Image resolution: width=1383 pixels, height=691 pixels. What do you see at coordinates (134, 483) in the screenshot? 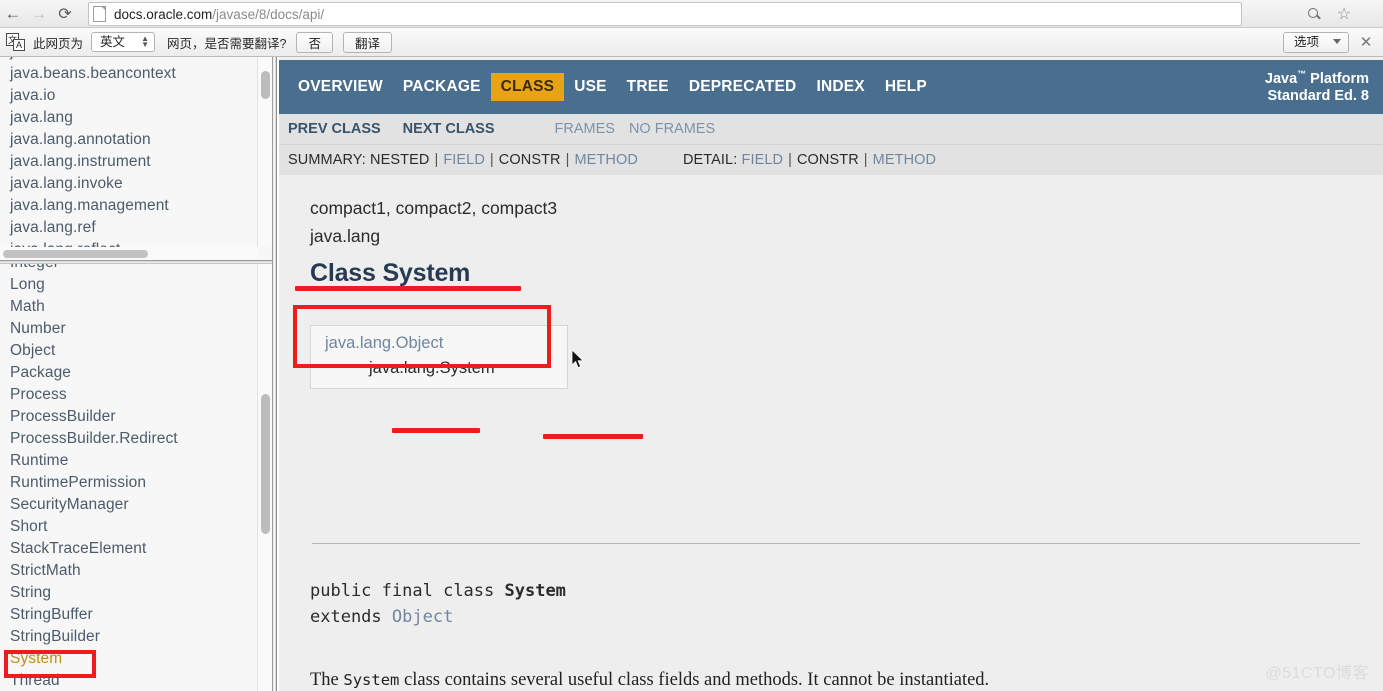
I see `class-link: RuntimePermission` at bounding box center [134, 483].